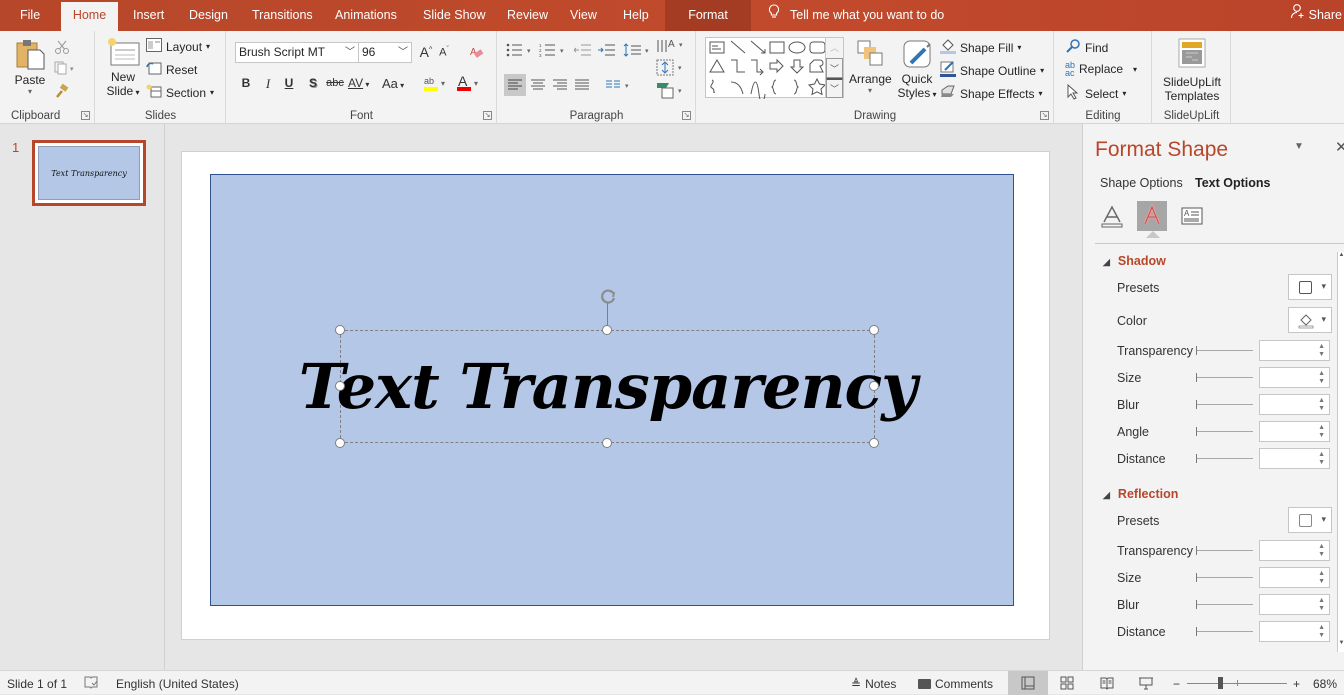 This screenshot has width=1344, height=695. Describe the element at coordinates (403, 52) in the screenshot. I see `chevron-down-icon: ﹀` at that location.